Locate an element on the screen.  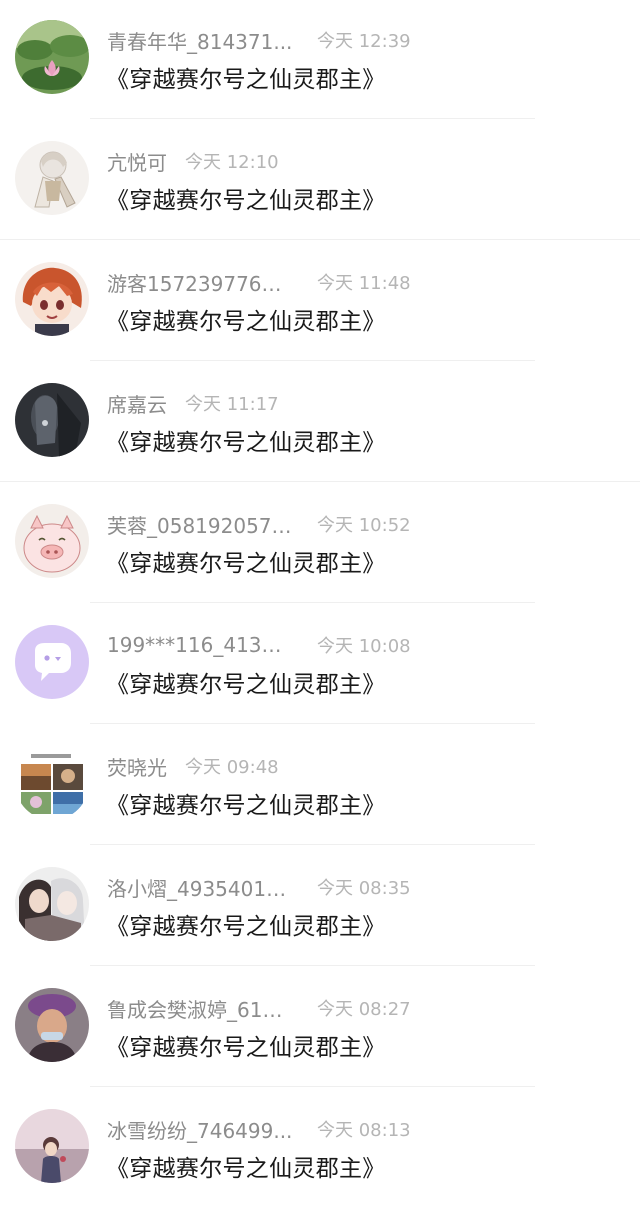
list-item: 亢悦可 今天 12:10 《穿越赛尔号之仙灵郡主》 is located at coordinates (320, 181).